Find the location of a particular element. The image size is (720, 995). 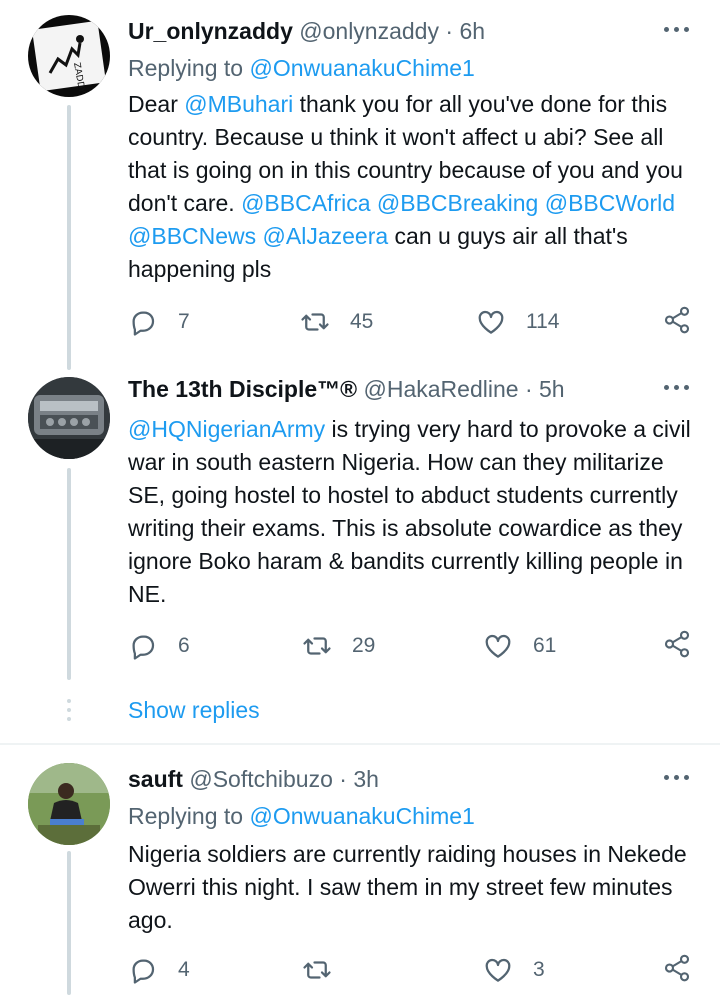

retweet-button is located at coordinates (327, 970).